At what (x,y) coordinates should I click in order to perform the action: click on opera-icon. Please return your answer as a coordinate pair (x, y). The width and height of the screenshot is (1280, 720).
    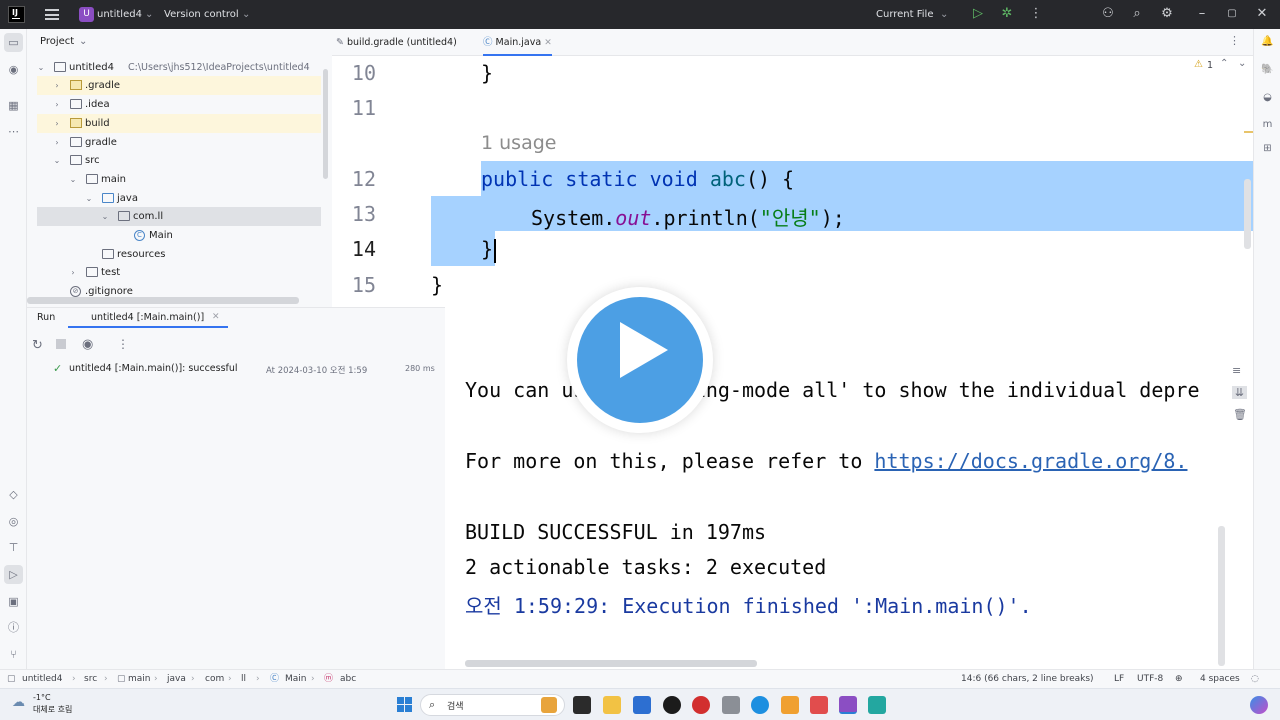
    Looking at the image, I should click on (701, 705).